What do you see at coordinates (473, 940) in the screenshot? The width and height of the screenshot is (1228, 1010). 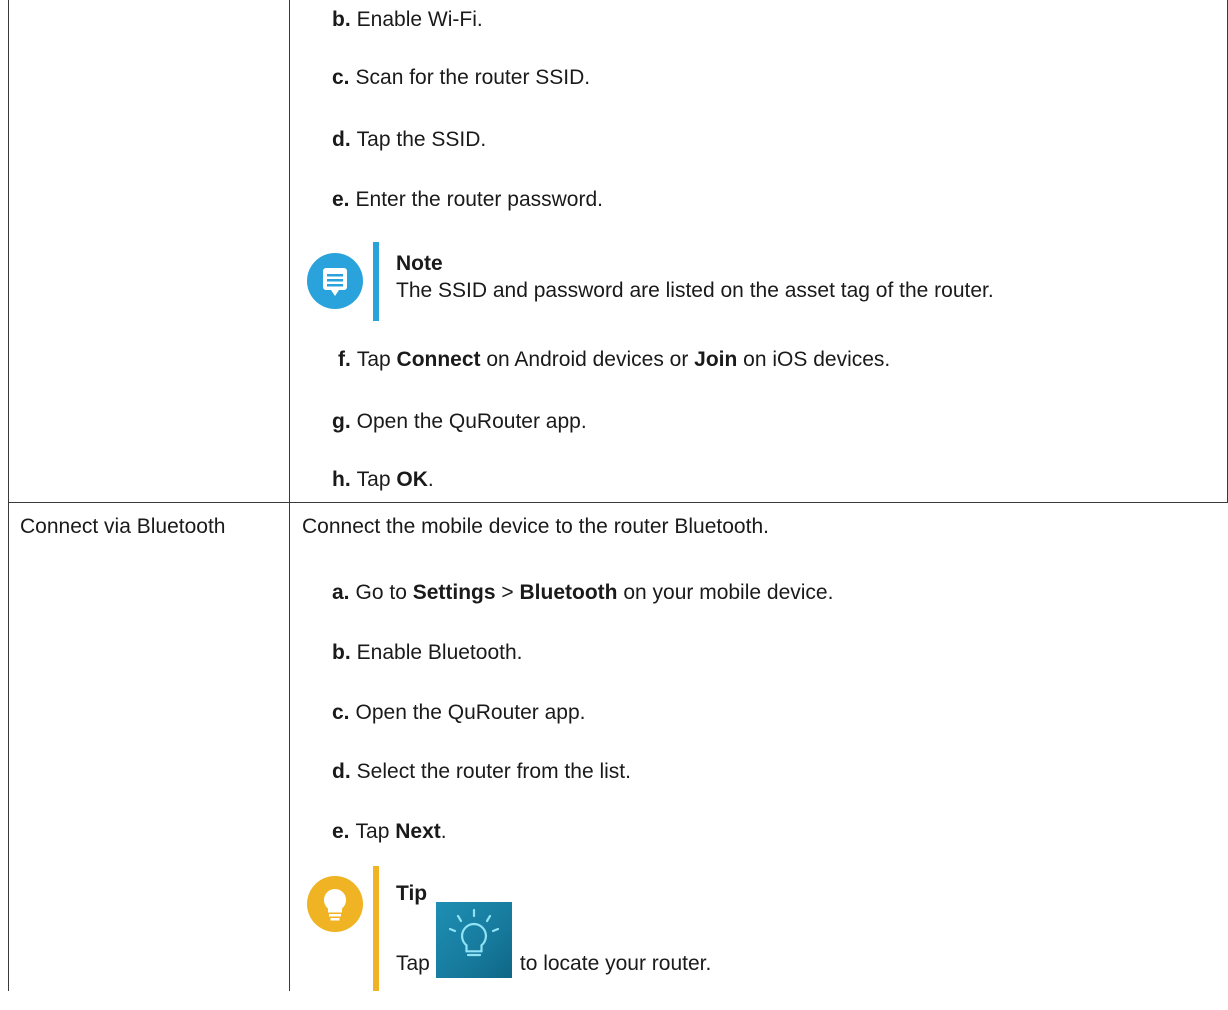 I see `locate-router-icon` at bounding box center [473, 940].